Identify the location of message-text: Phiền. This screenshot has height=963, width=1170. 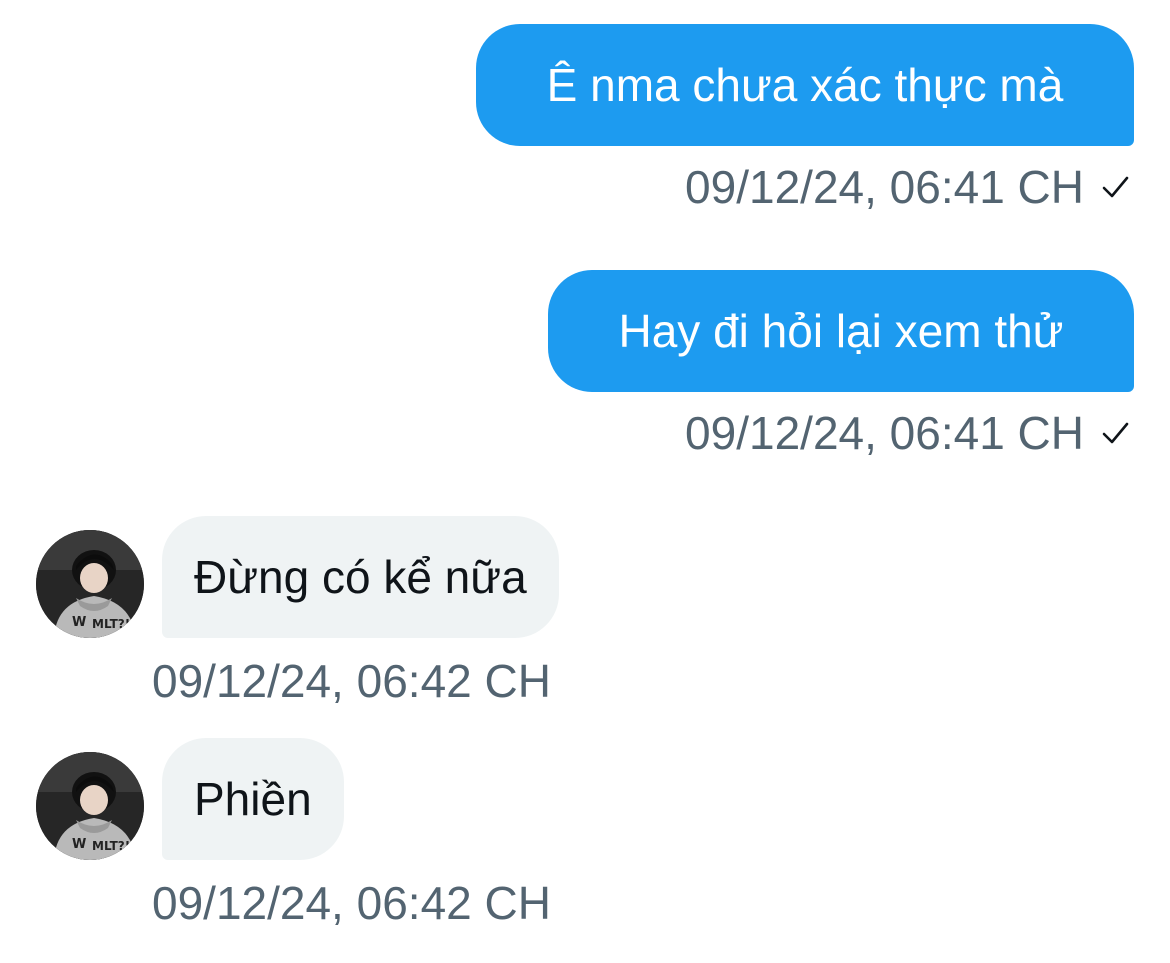
(253, 799).